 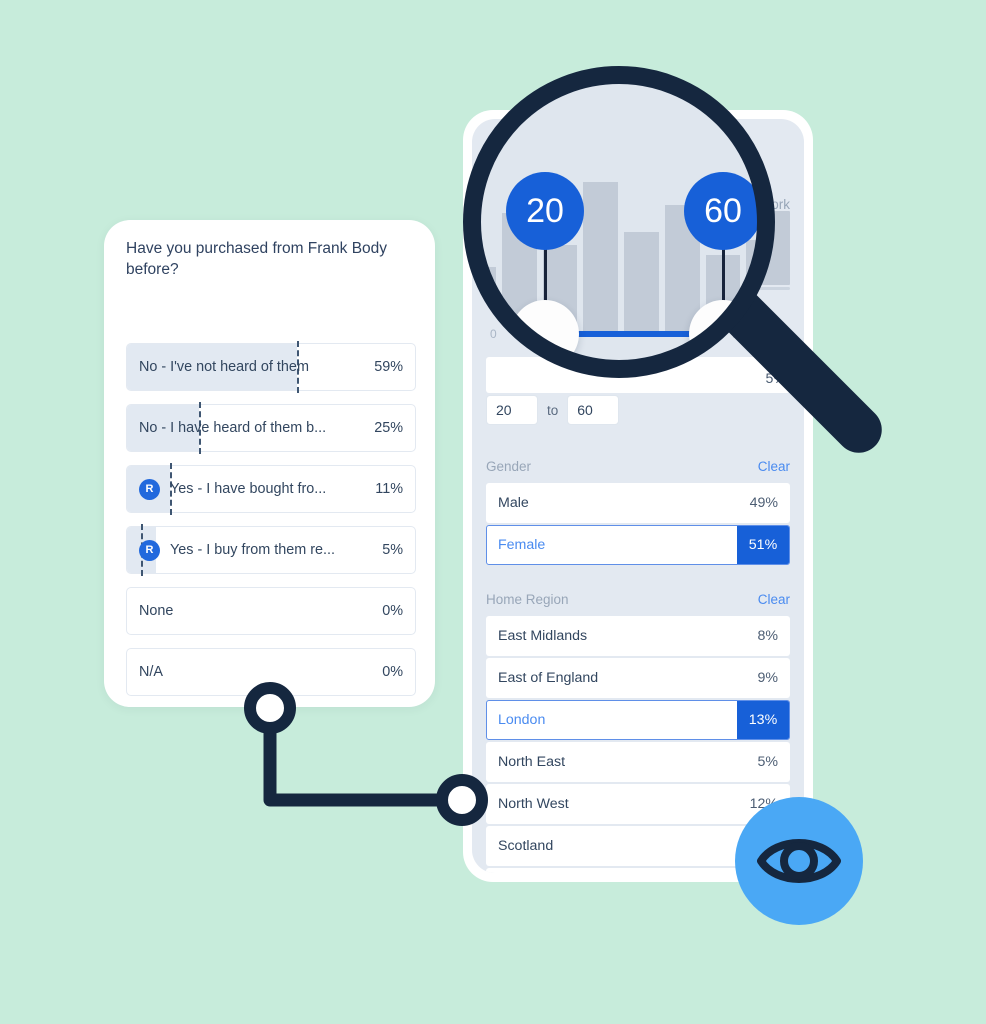 I want to click on answer-bar-row: No - I have heard of them b... 25%, so click(x=271, y=428).